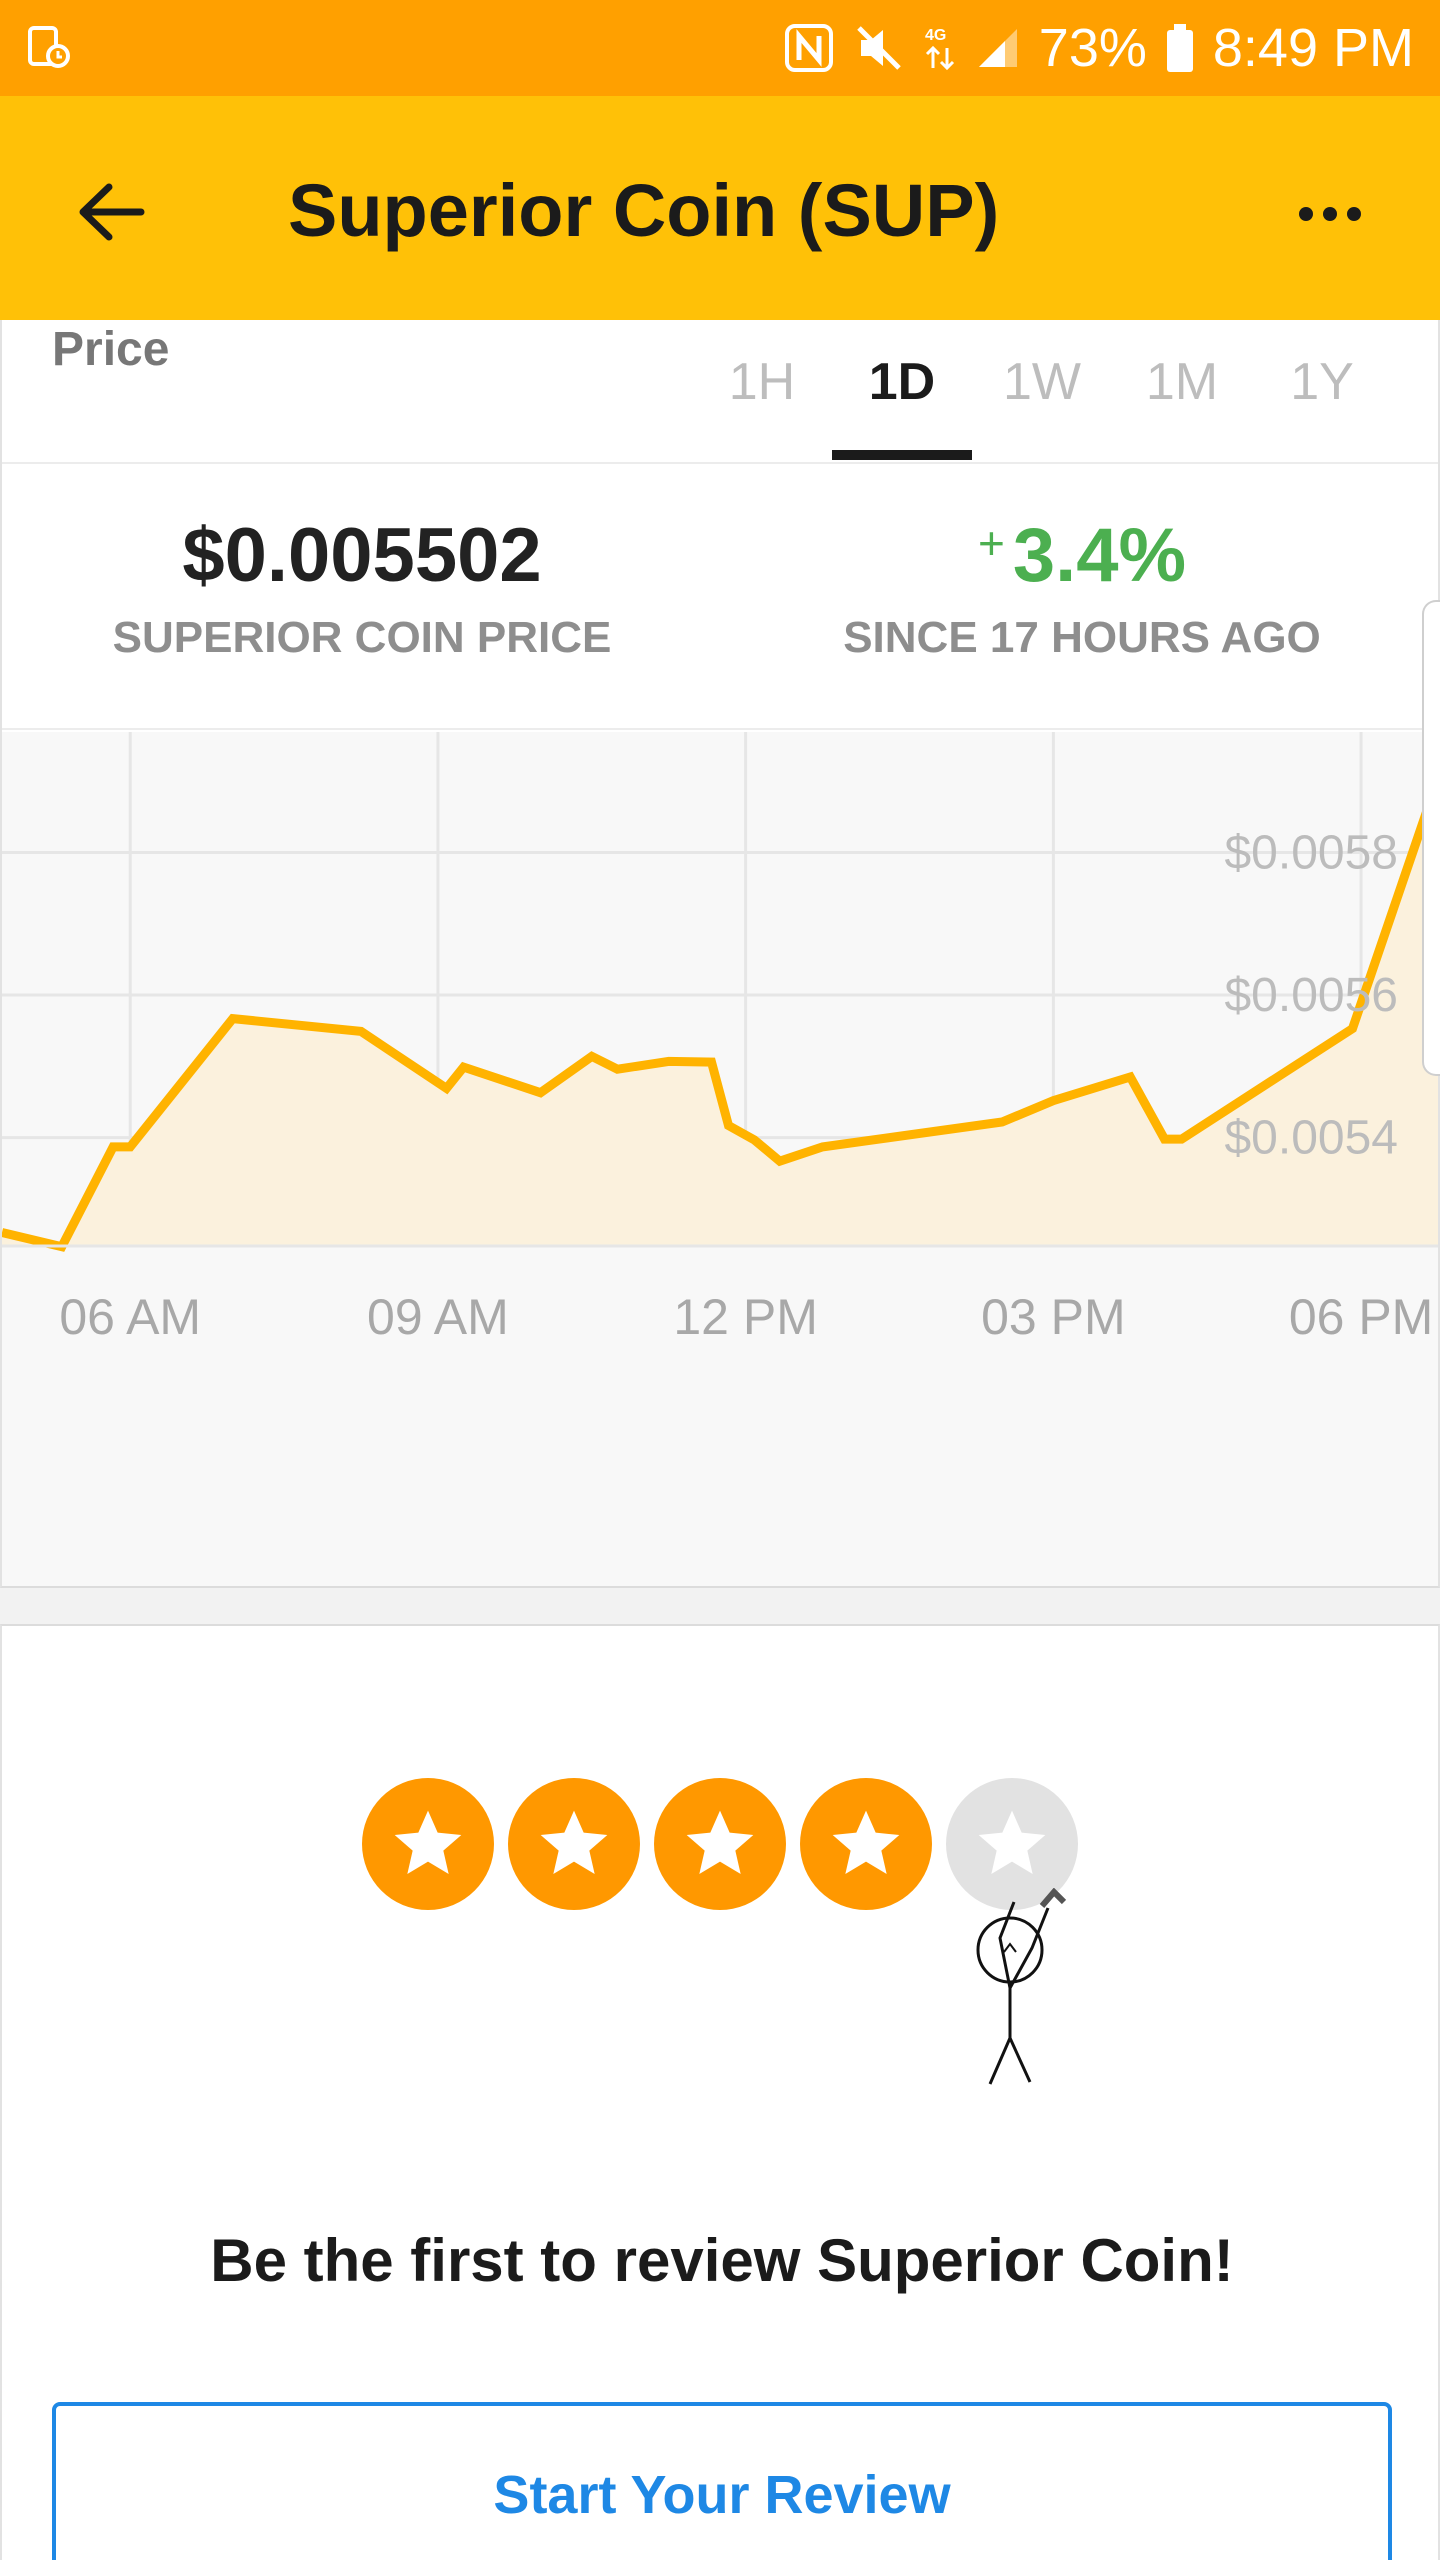  I want to click on review-prompt: Be the first to review Superior Coin!, so click(722, 2260).